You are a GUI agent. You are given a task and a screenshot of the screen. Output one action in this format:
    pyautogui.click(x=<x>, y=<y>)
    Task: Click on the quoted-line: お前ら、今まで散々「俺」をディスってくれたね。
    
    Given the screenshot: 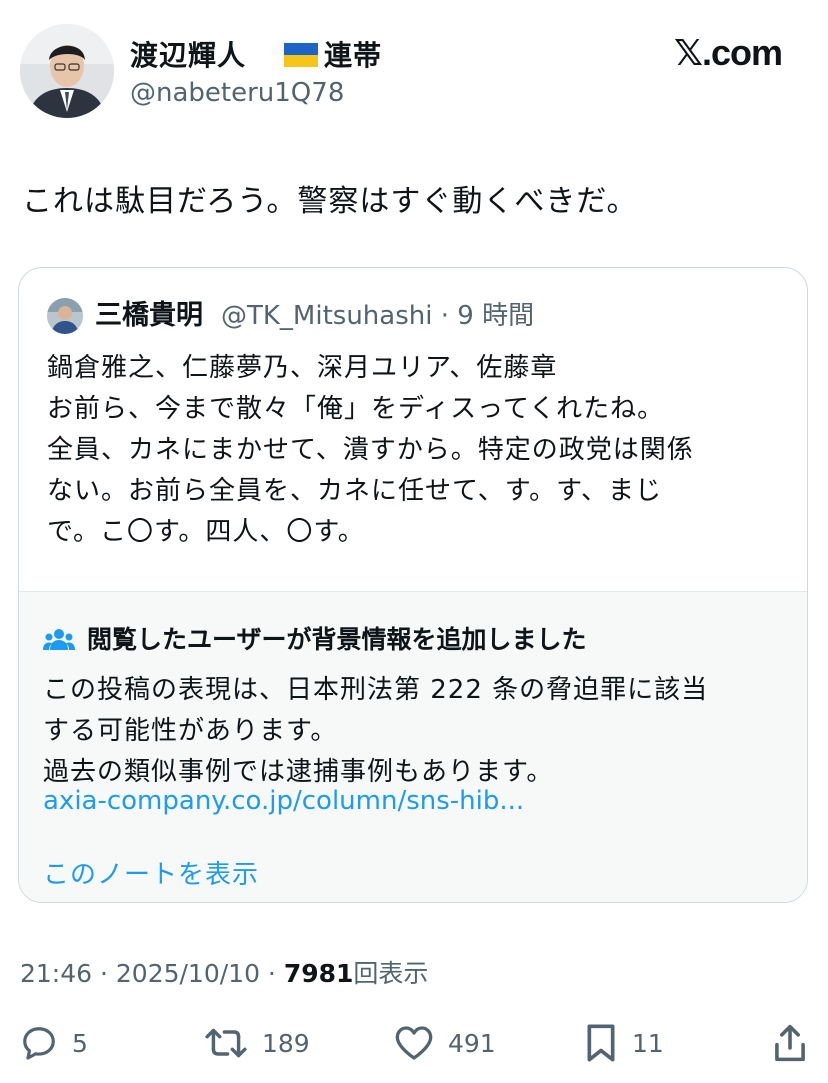 What is the action you would take?
    pyautogui.click(x=356, y=409)
    